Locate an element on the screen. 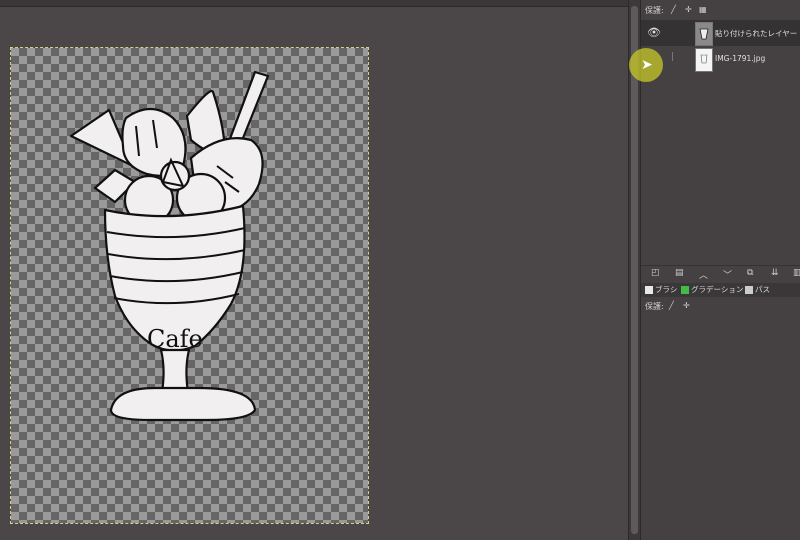 This screenshot has height=540, width=800. mouse-pointer-icon: ➤ is located at coordinates (647, 65).